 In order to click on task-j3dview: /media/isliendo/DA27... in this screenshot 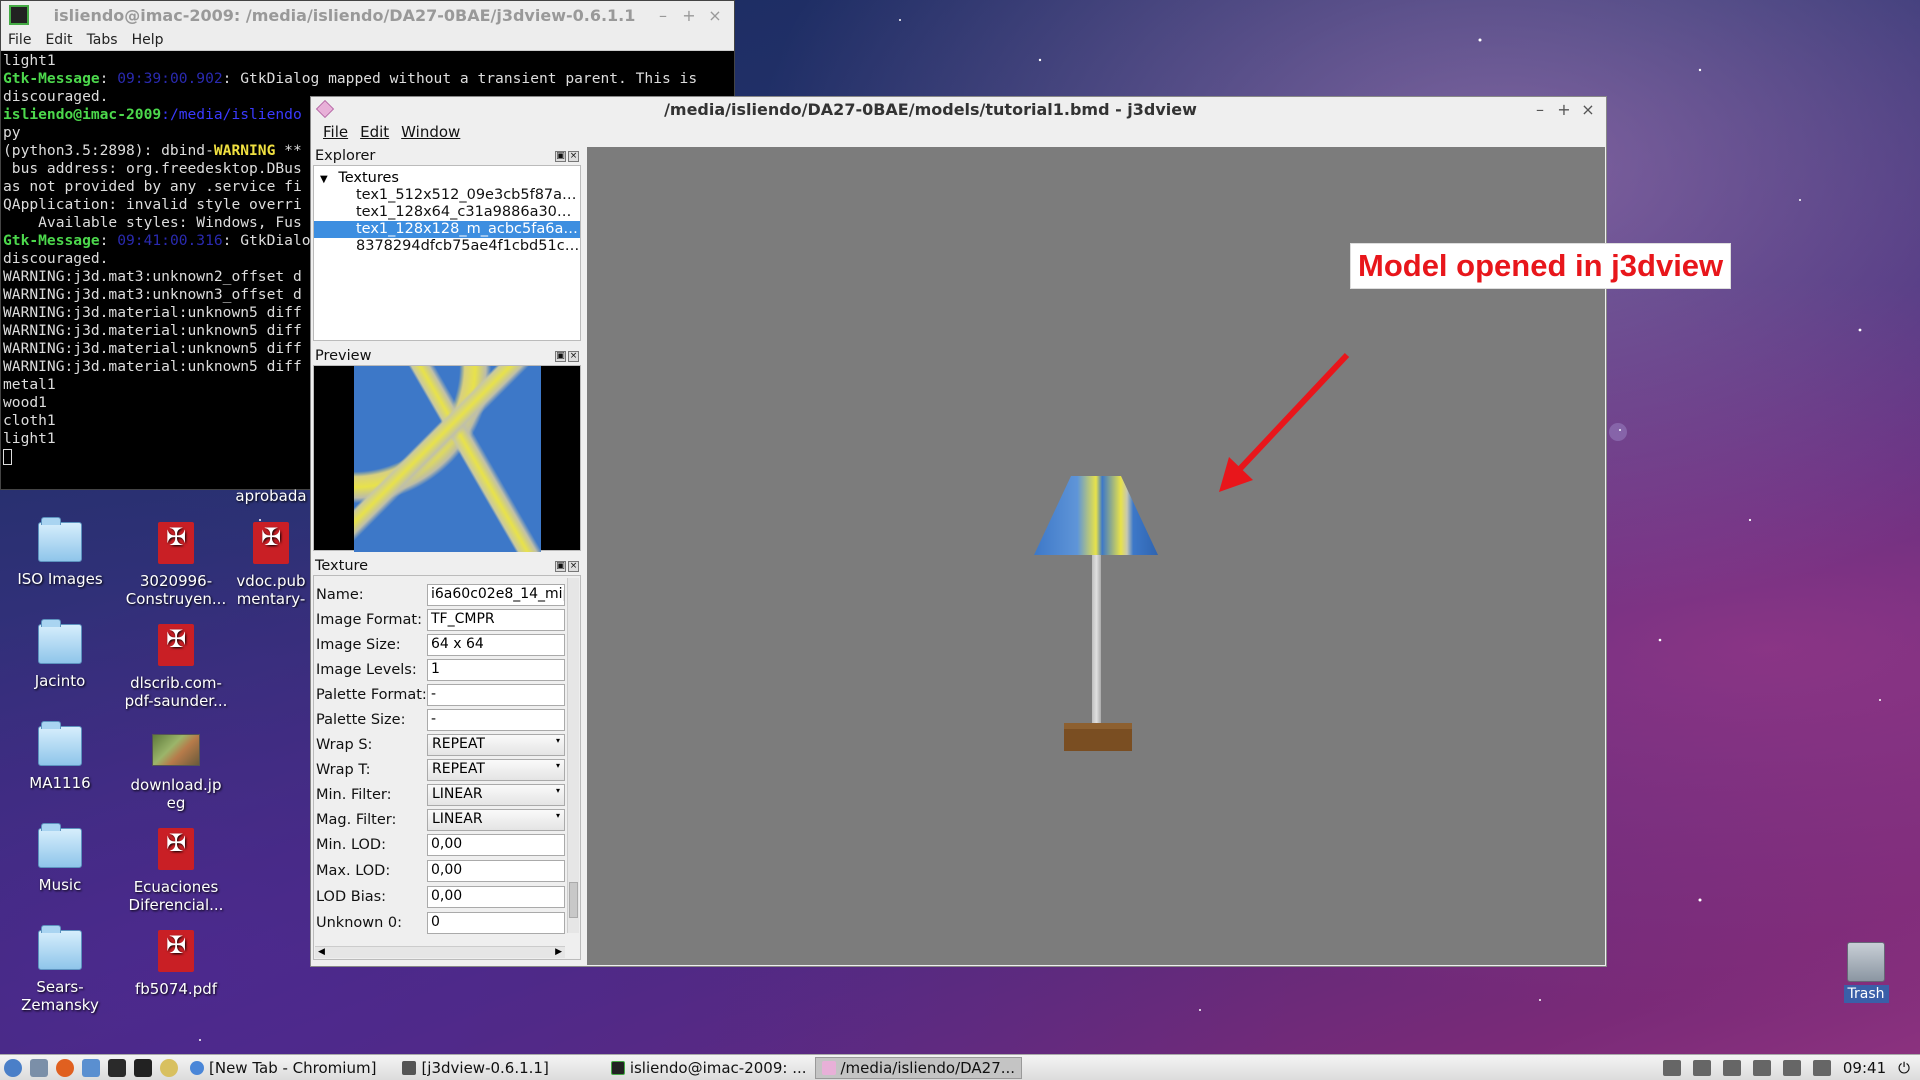, I will do `click(918, 1067)`.